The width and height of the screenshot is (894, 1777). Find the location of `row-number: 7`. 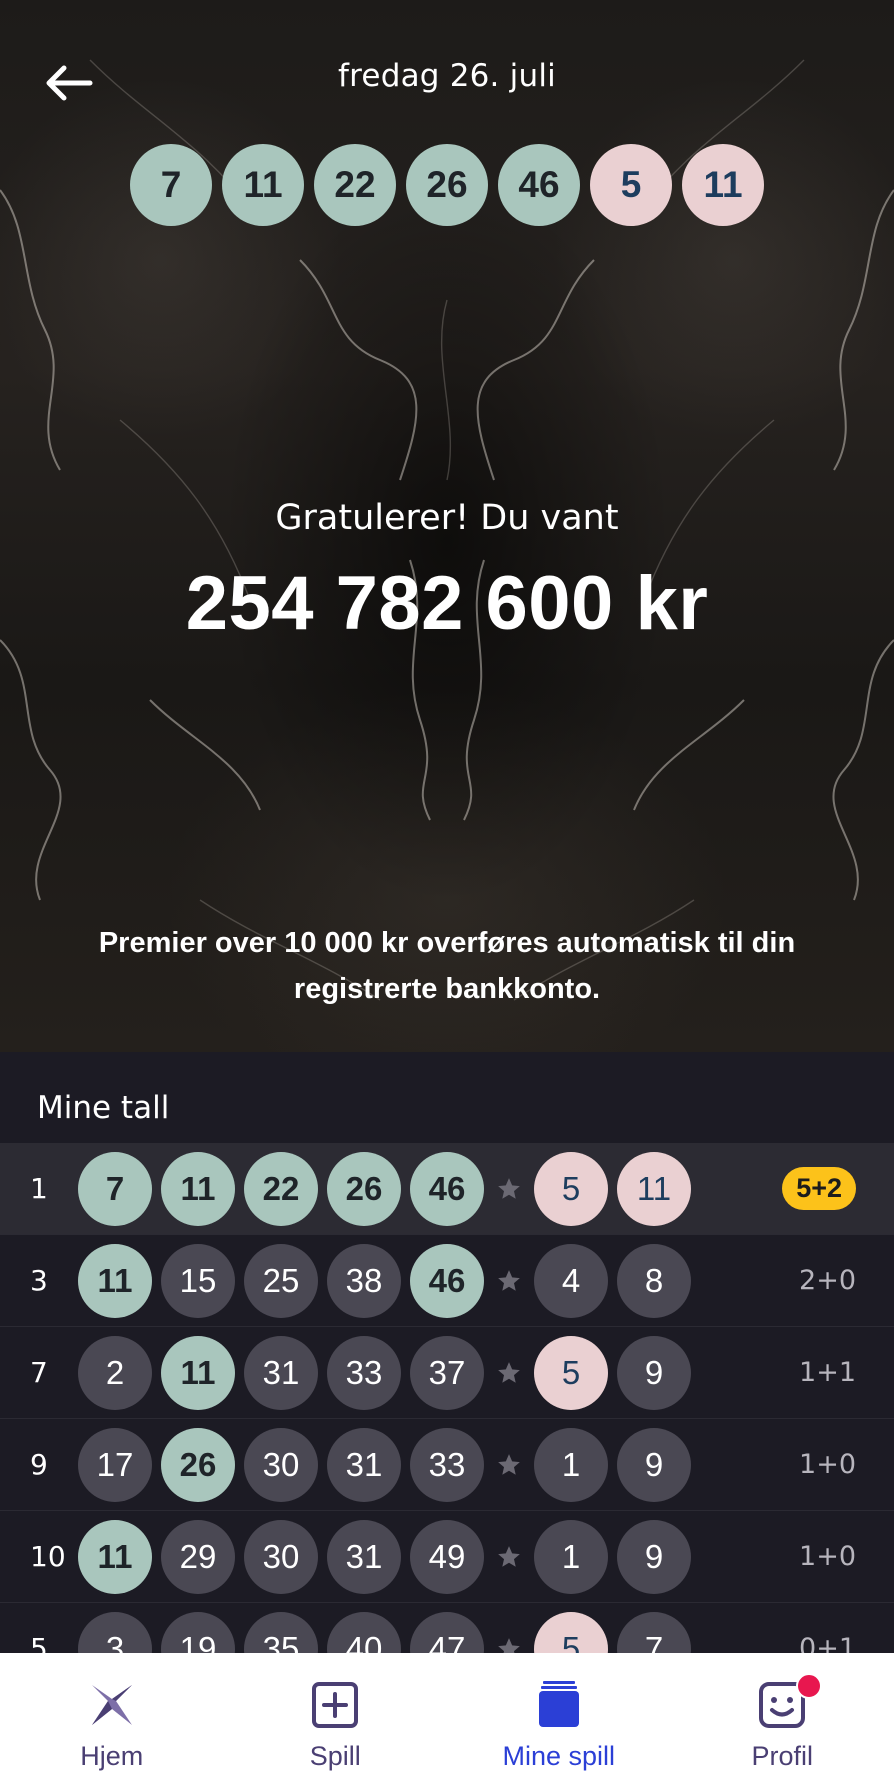

row-number: 7 is located at coordinates (39, 1372).